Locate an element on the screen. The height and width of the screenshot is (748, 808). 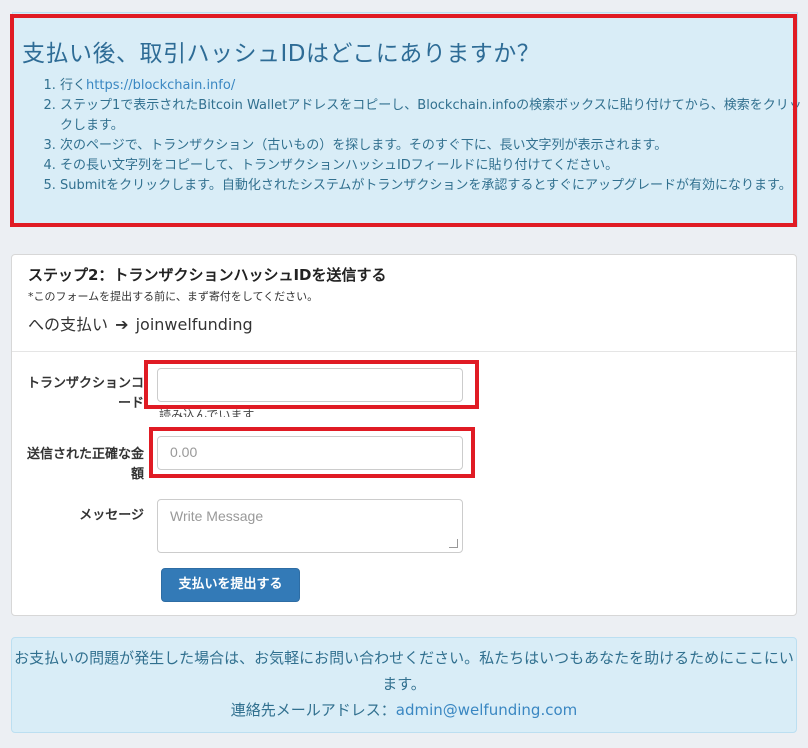
transaction-code-label: トランザクションコード is located at coordinates (85, 393).